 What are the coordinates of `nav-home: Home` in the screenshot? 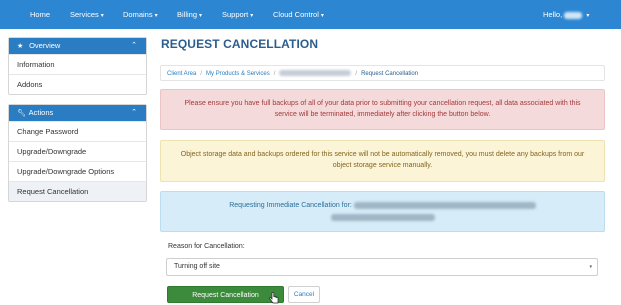 It's located at (40, 14).